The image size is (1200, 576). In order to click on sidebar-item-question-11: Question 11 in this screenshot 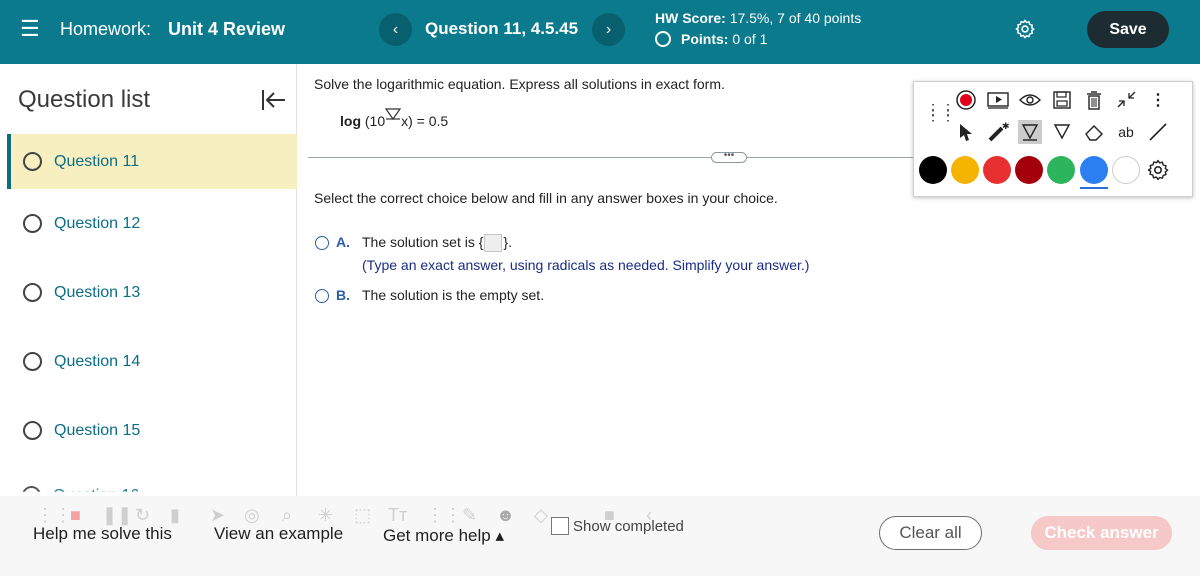, I will do `click(152, 161)`.